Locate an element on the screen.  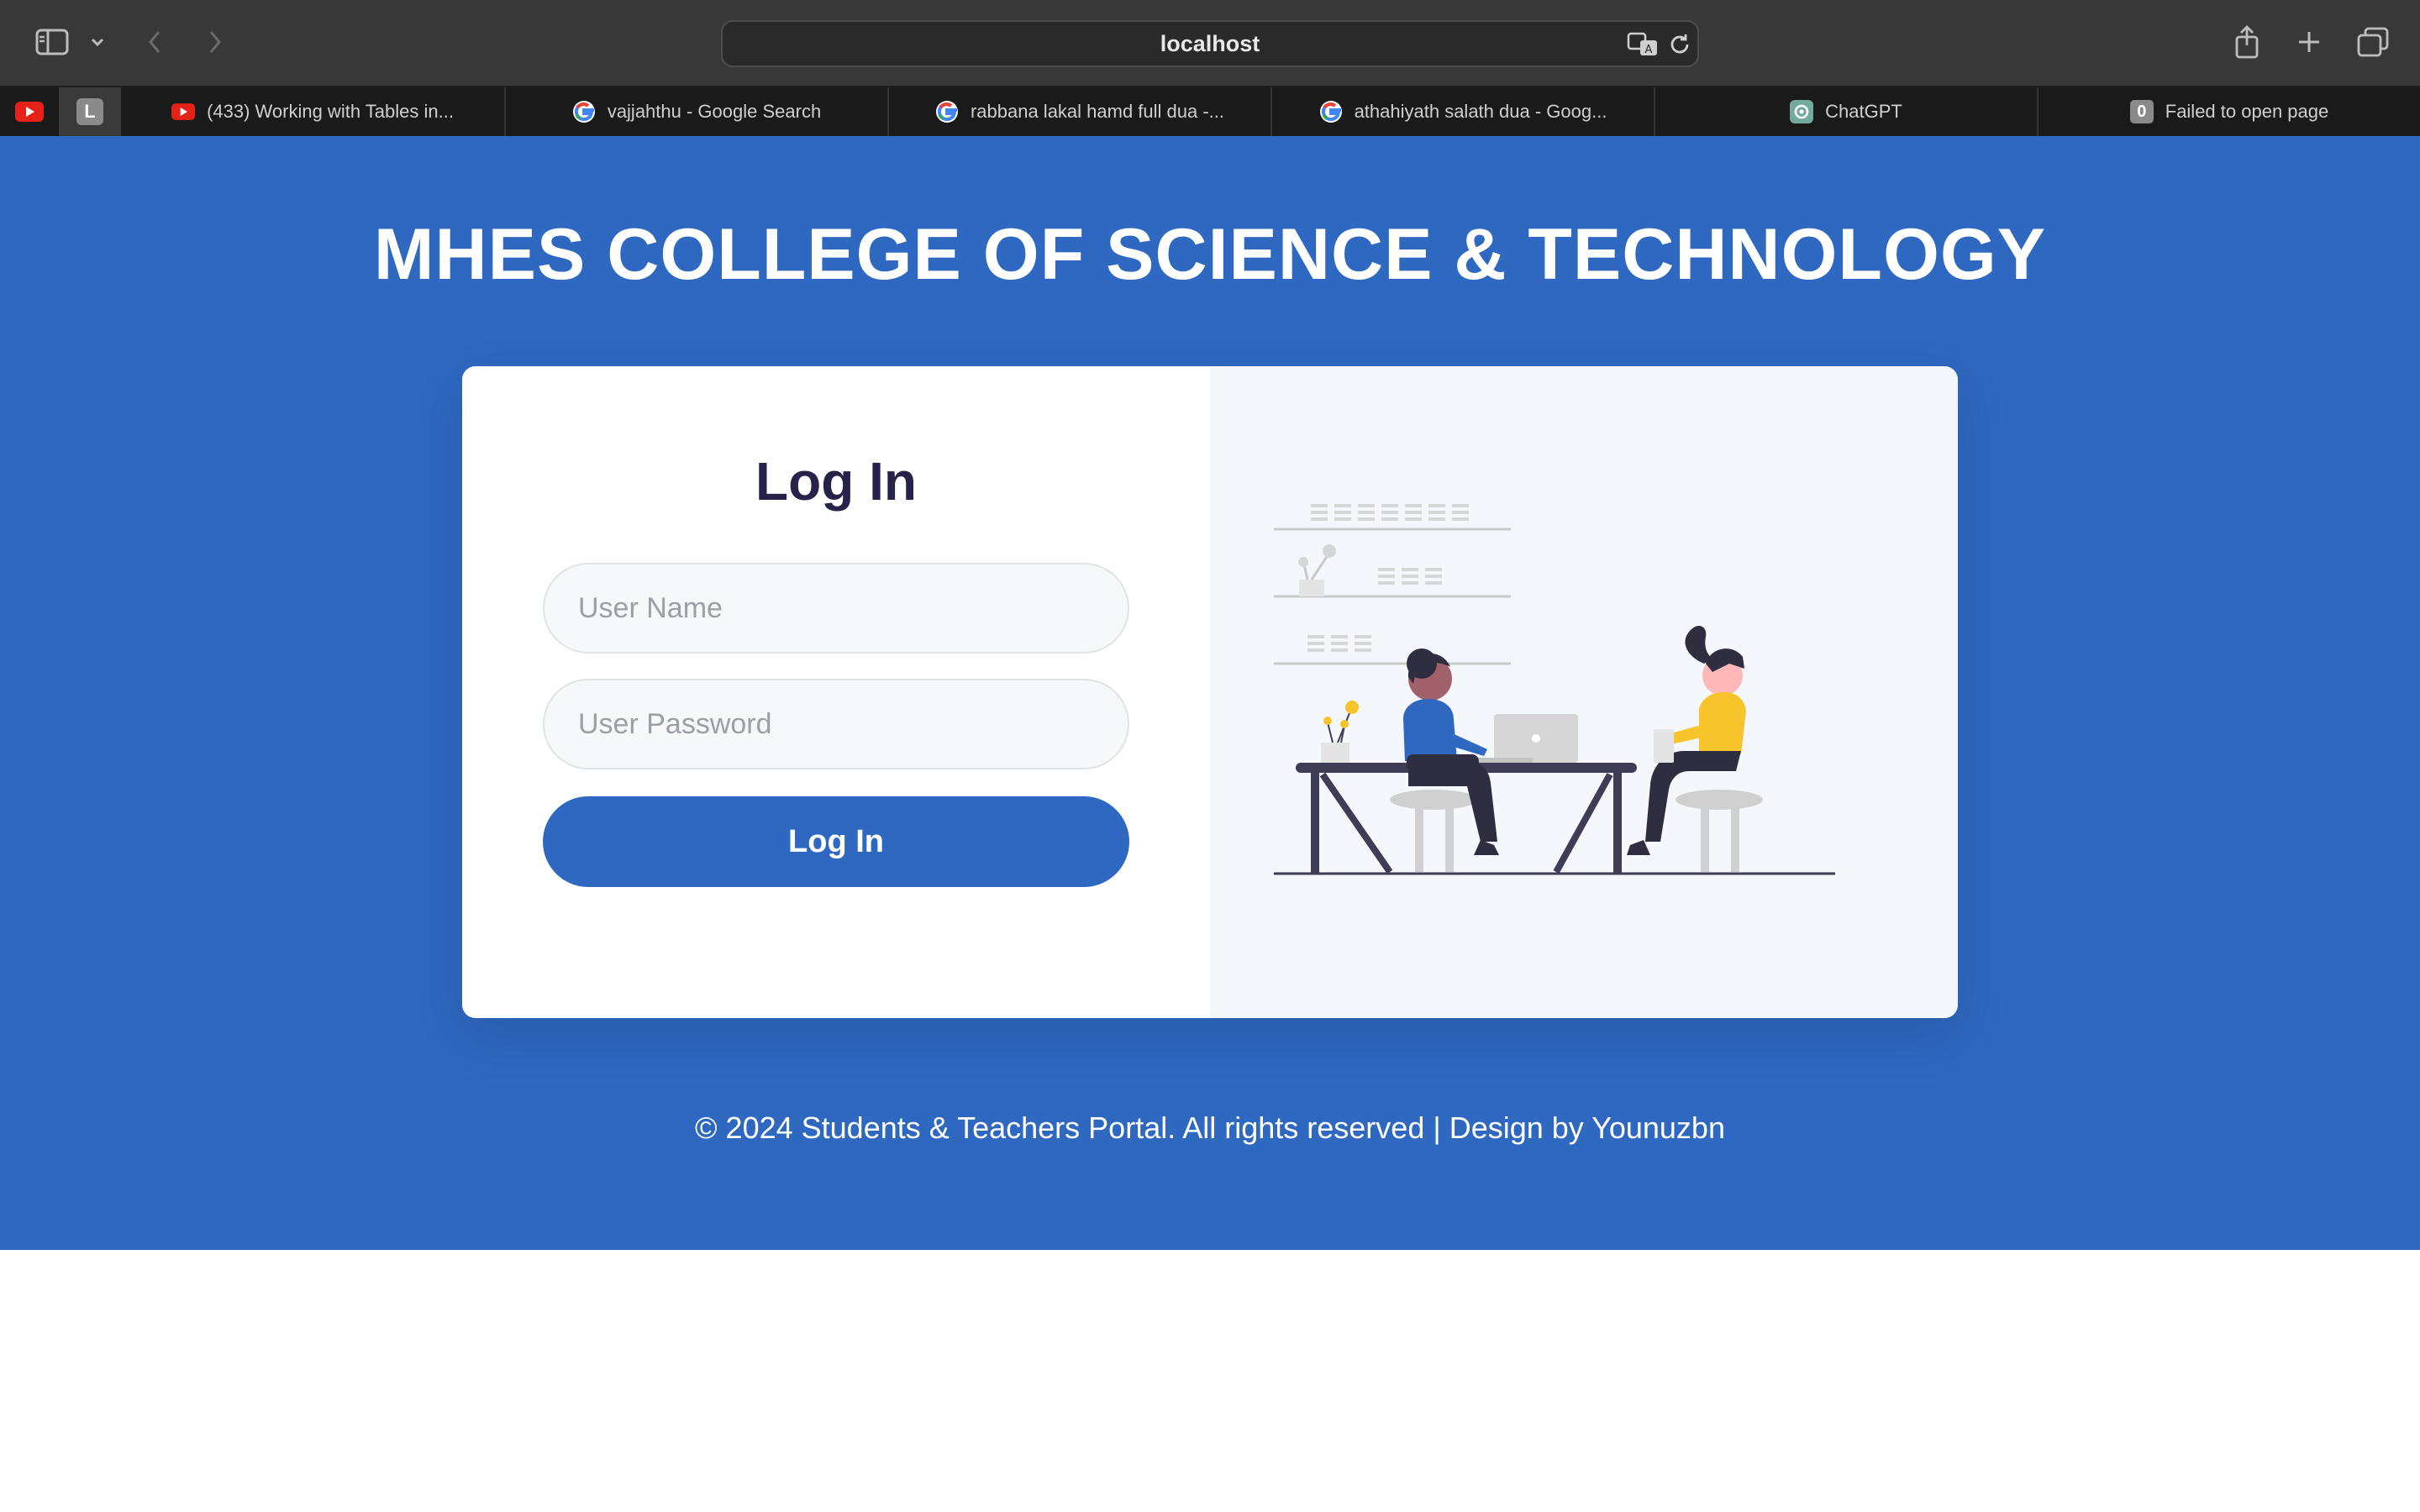
people-working-illustration is located at coordinates (1555, 689).